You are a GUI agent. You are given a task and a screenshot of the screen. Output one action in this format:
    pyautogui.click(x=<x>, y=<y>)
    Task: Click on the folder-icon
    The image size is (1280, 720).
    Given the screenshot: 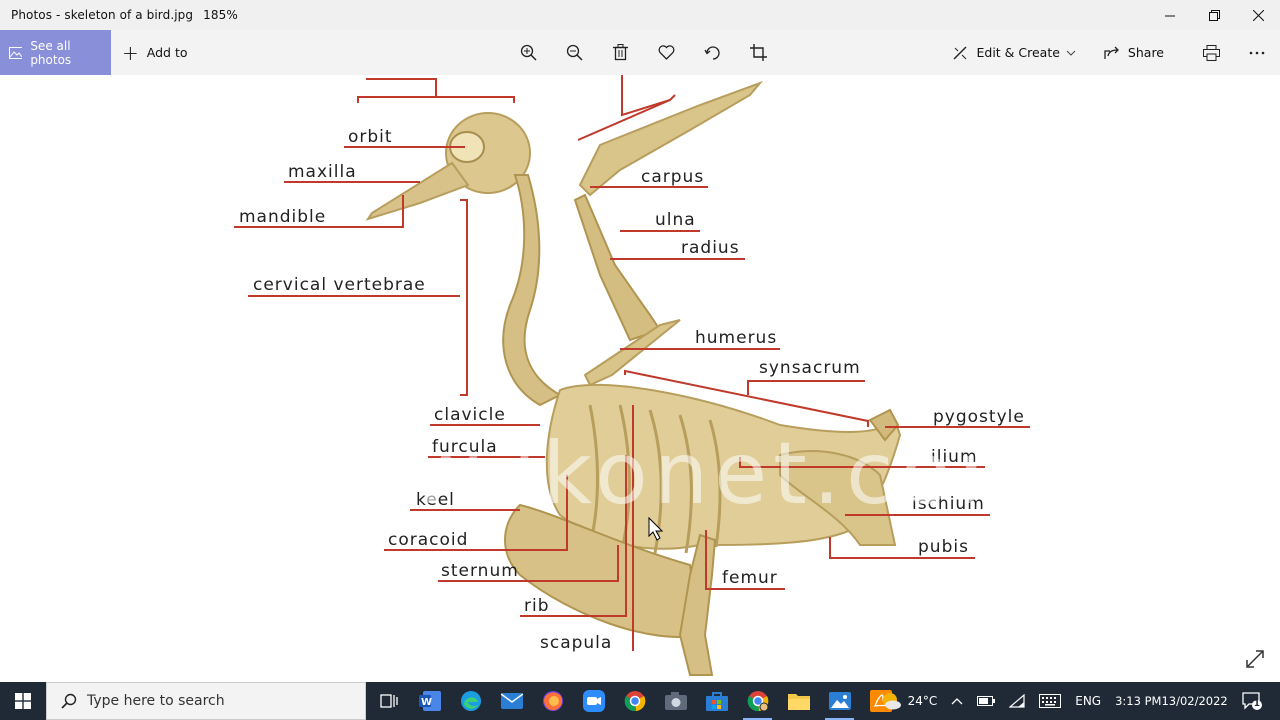 What is the action you would take?
    pyautogui.click(x=798, y=702)
    